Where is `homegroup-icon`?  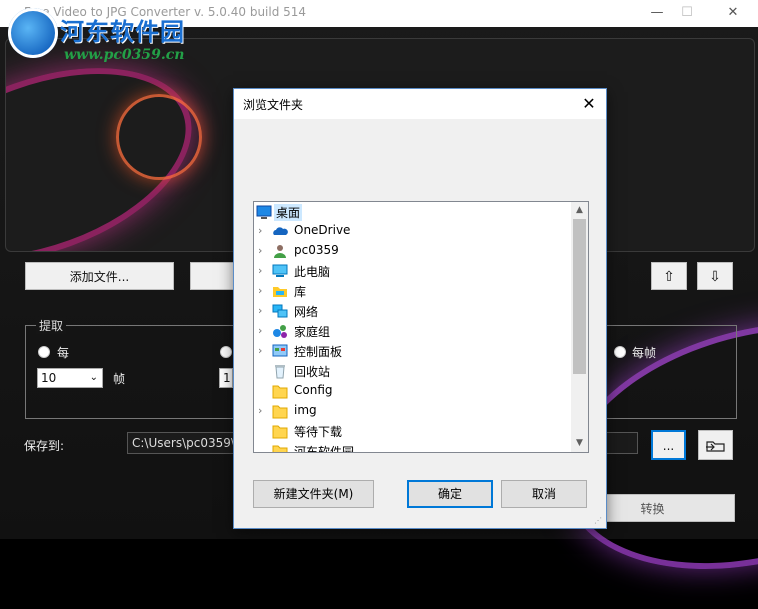 homegroup-icon is located at coordinates (280, 331).